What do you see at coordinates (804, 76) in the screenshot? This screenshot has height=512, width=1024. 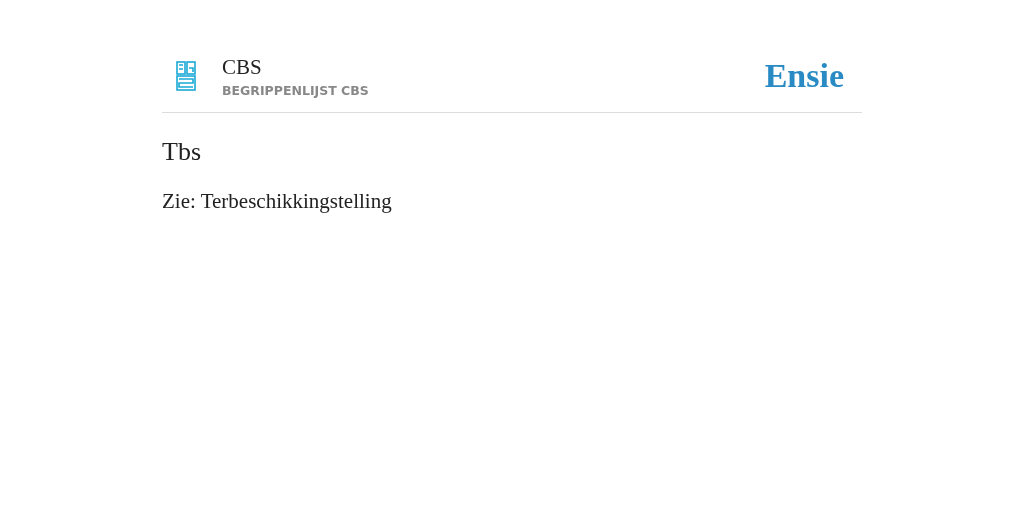 I see `brand-link: Ensie` at bounding box center [804, 76].